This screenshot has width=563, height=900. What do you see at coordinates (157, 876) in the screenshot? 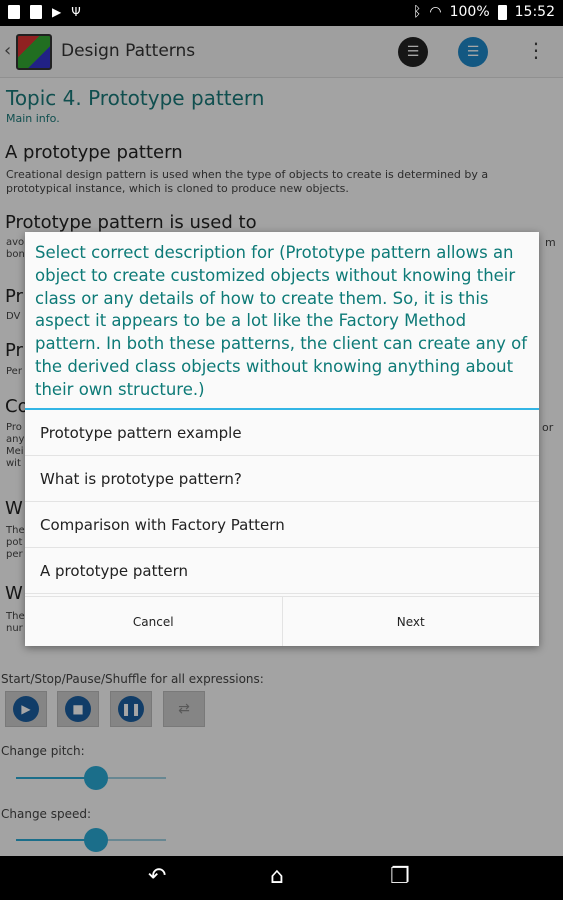
I see `back-icon: ↶` at bounding box center [157, 876].